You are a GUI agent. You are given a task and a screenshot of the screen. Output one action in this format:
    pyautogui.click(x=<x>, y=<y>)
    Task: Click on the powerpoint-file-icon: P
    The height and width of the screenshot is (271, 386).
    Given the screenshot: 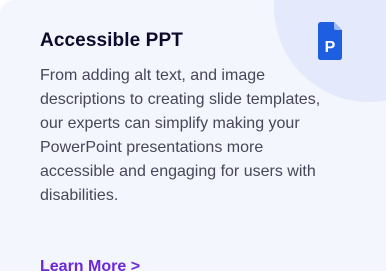 What is the action you would take?
    pyautogui.click(x=330, y=41)
    